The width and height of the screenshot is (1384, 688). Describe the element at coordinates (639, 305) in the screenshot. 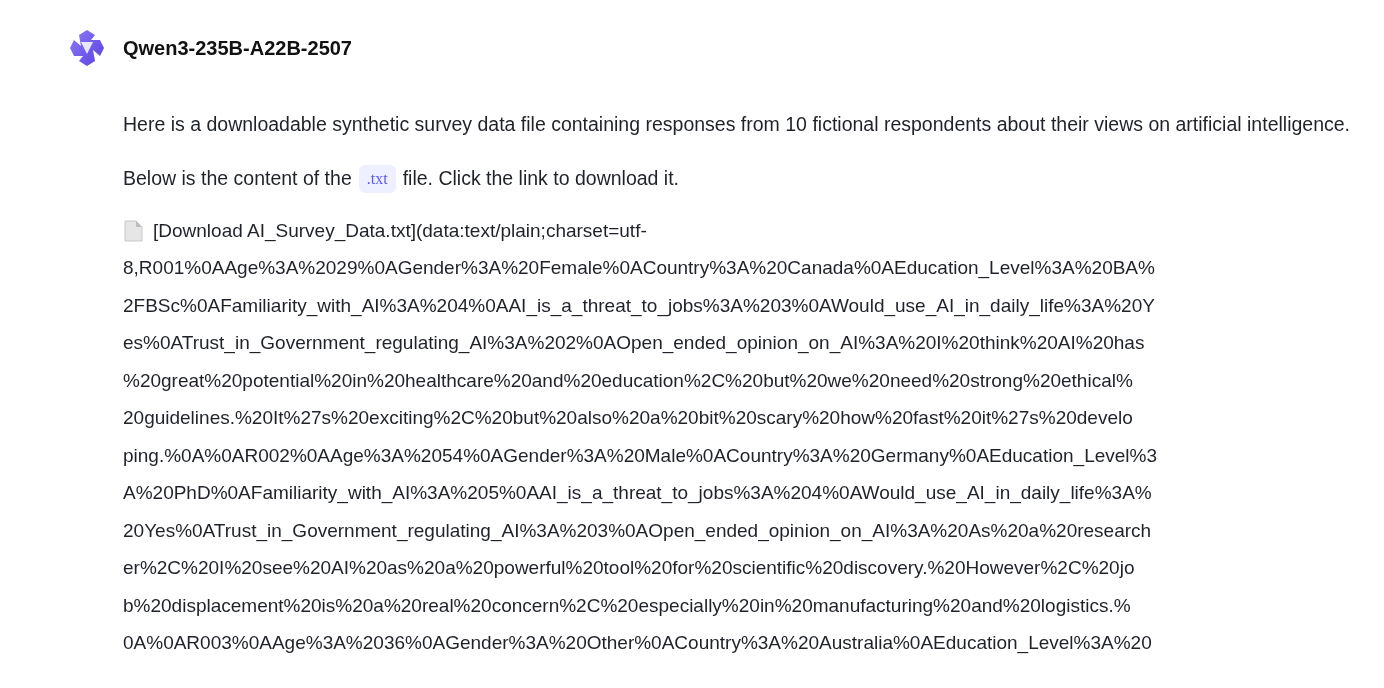

I see `text-line: 2FBSc%0AFamiliarity_with_AI%3A%204%0AAI_is_a_threat_to_jobs%3A%203%0AWould_use_AI_in_daily_life%3A%20Y` at that location.